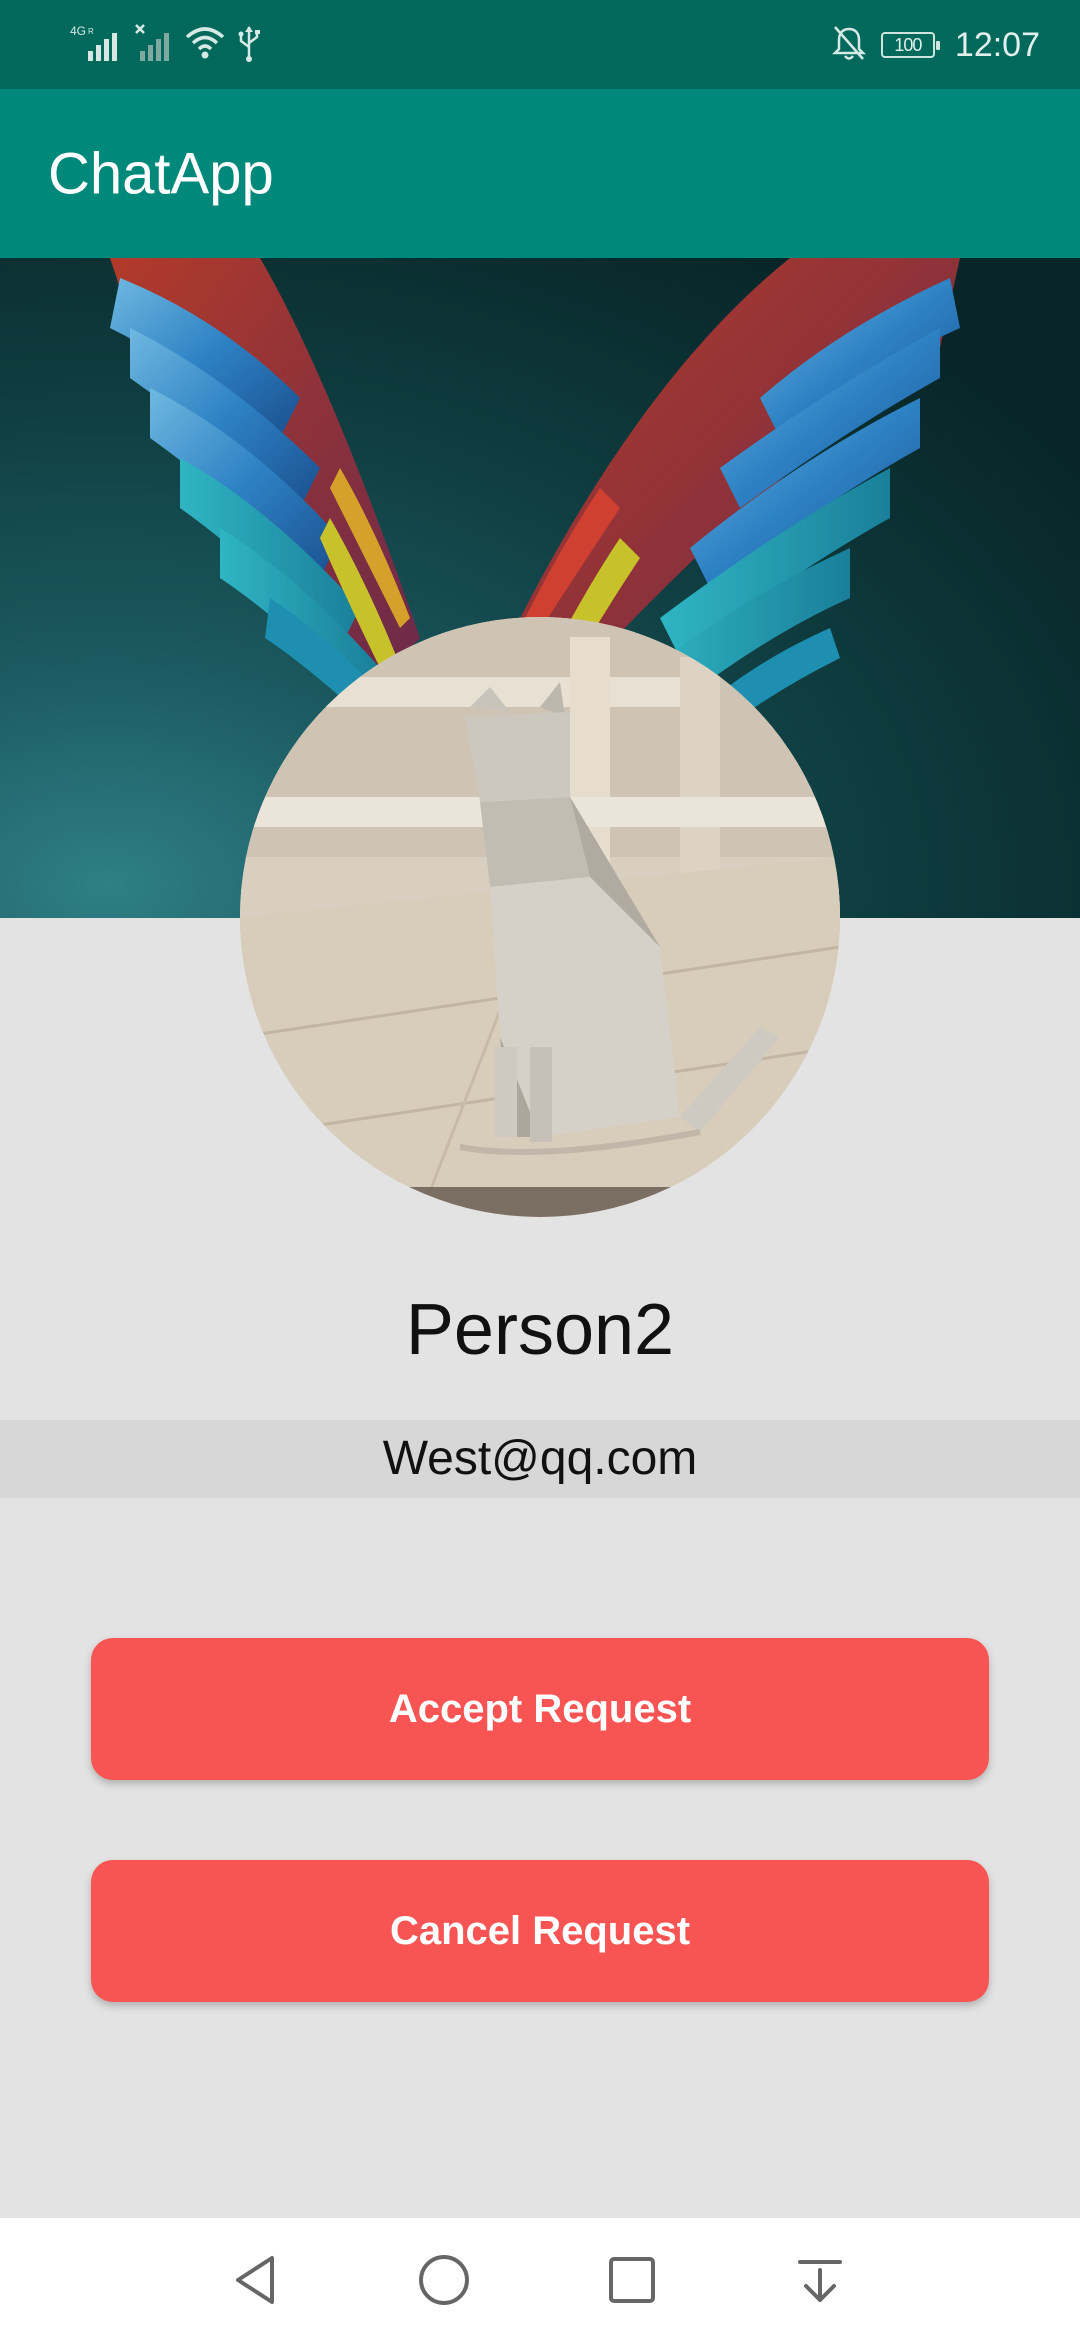 The image size is (1080, 2340). I want to click on app-title: ChatApp, so click(161, 173).